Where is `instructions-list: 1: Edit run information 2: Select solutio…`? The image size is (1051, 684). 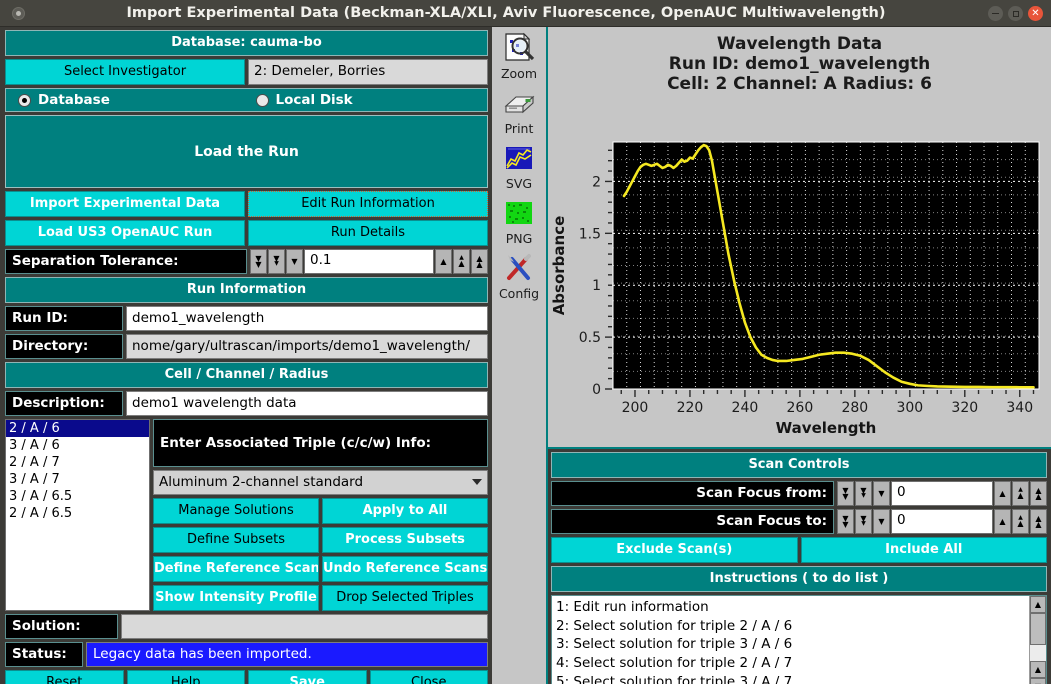
instructions-list: 1: Edit run information 2: Select solutio… is located at coordinates (790, 640).